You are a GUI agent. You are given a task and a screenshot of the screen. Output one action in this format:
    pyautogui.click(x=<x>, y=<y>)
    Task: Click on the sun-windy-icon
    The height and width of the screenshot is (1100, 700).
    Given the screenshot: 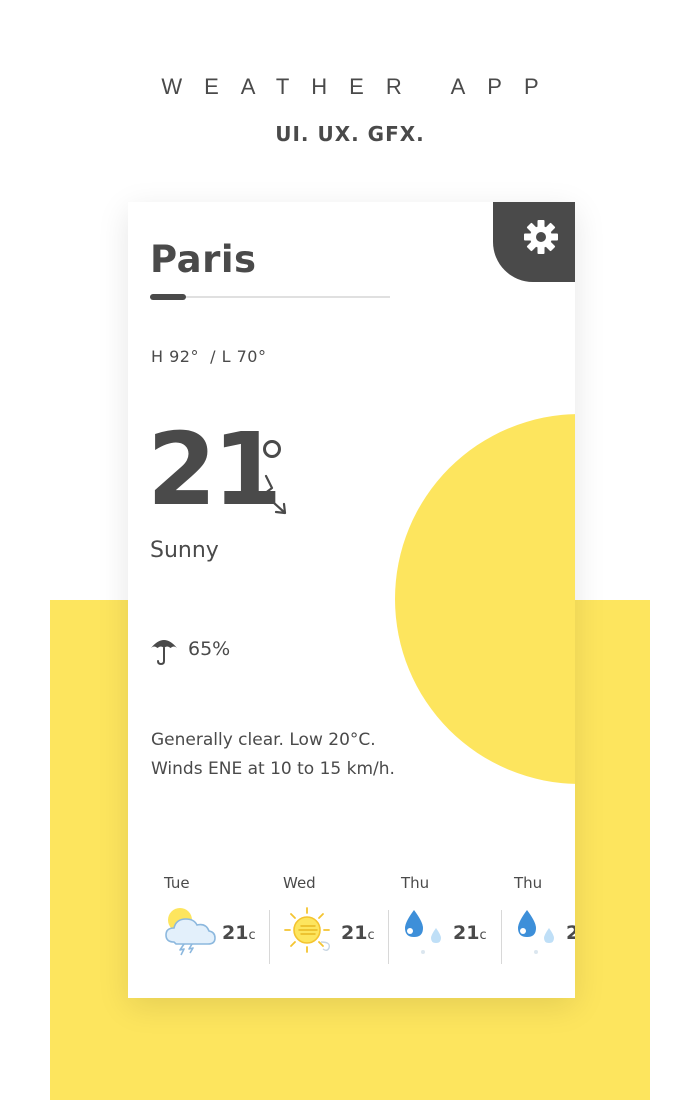 What is the action you would take?
    pyautogui.click(x=307, y=930)
    